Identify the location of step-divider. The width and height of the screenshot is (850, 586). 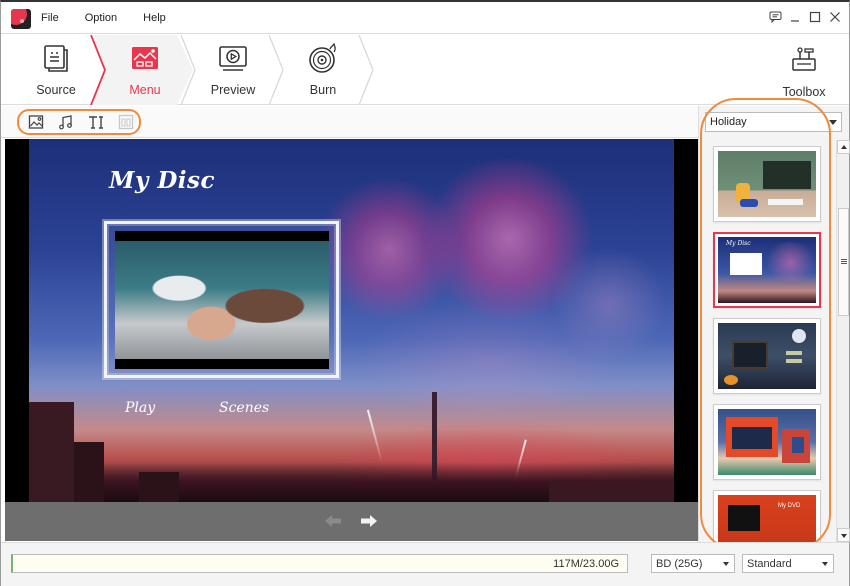
(366, 70).